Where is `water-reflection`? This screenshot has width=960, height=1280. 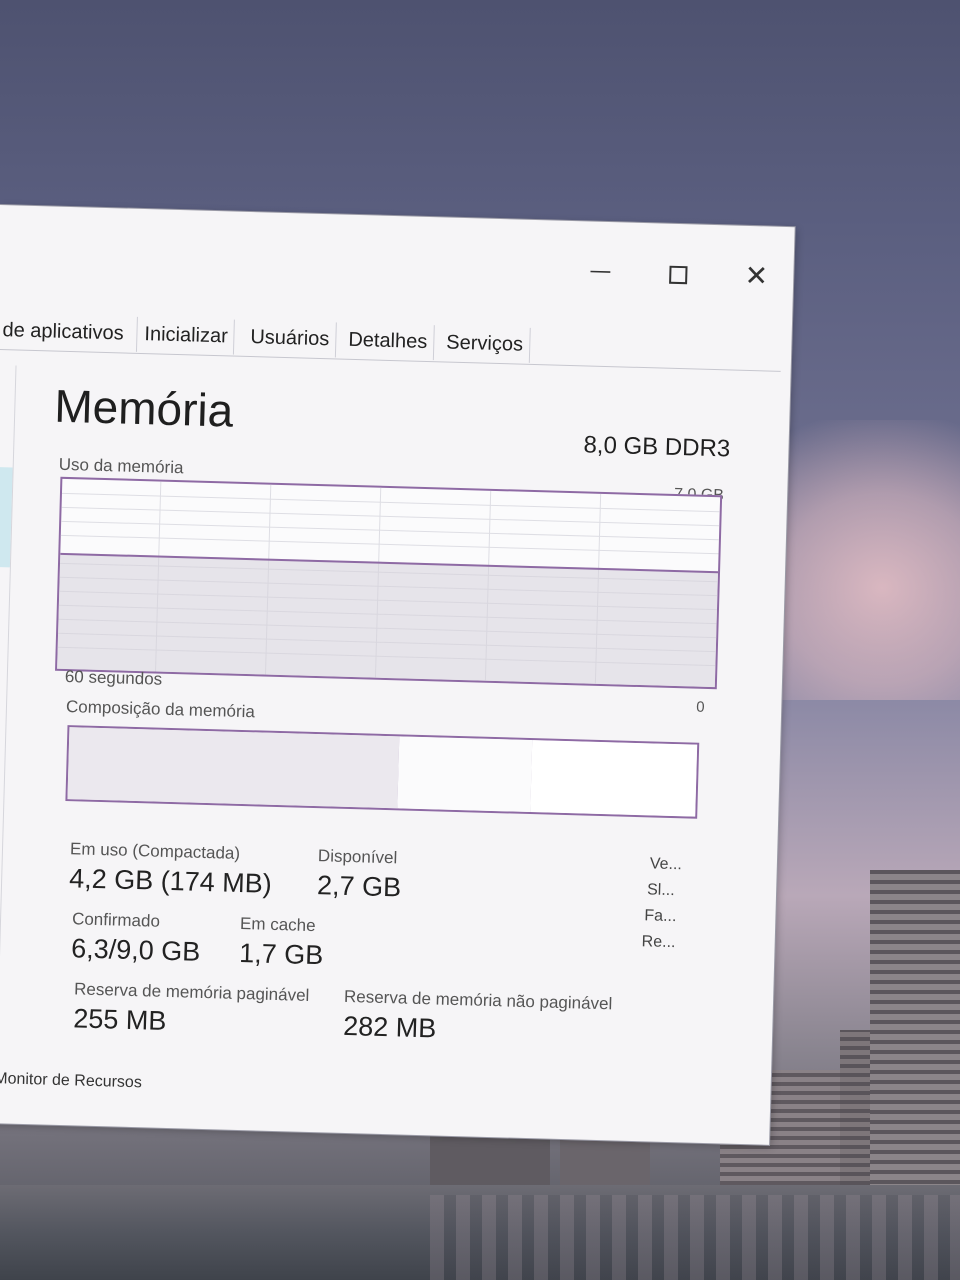 water-reflection is located at coordinates (695, 1237).